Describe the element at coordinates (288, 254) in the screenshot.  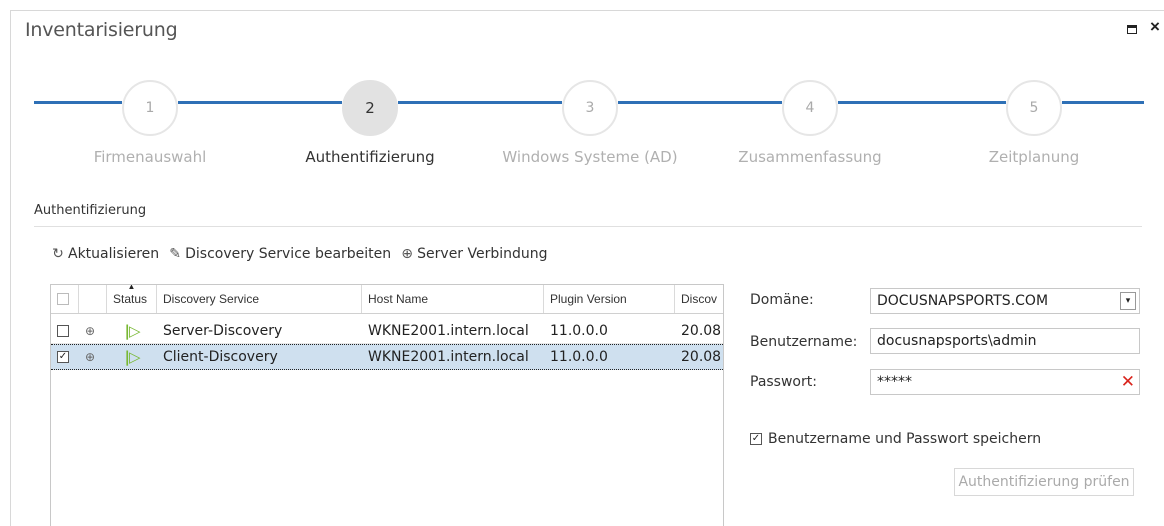
I see `edit-label: Discovery Service bearbeiten` at that location.